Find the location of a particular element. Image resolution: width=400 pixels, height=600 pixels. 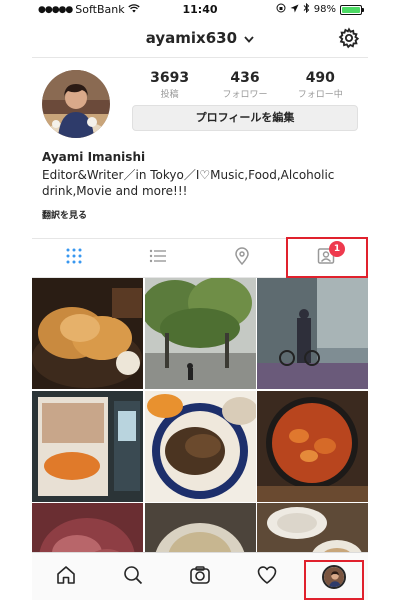

grid-icon is located at coordinates (74, 258).